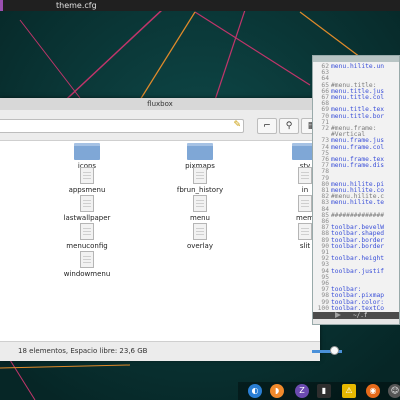 The image size is (400, 400). Describe the element at coordinates (324, 391) in the screenshot. I see `terminal-icon: ▮` at that location.